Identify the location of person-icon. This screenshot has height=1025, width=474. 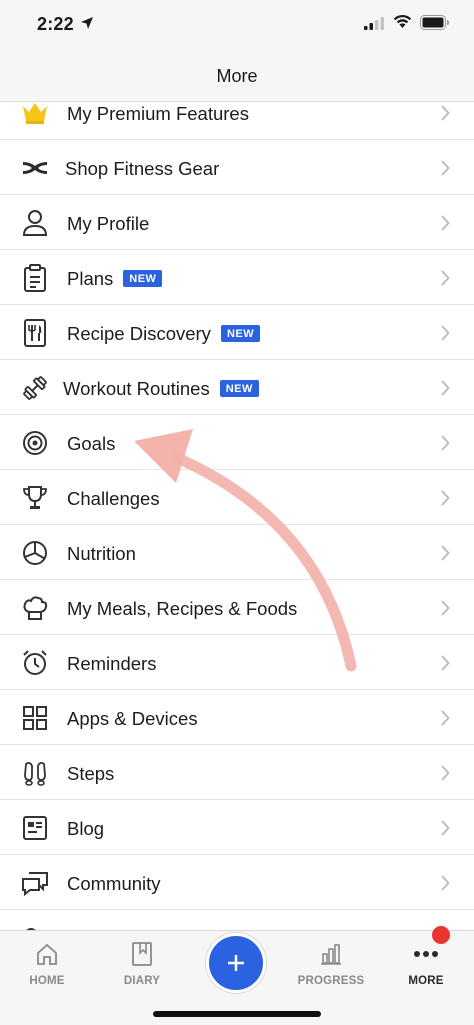
(35, 223).